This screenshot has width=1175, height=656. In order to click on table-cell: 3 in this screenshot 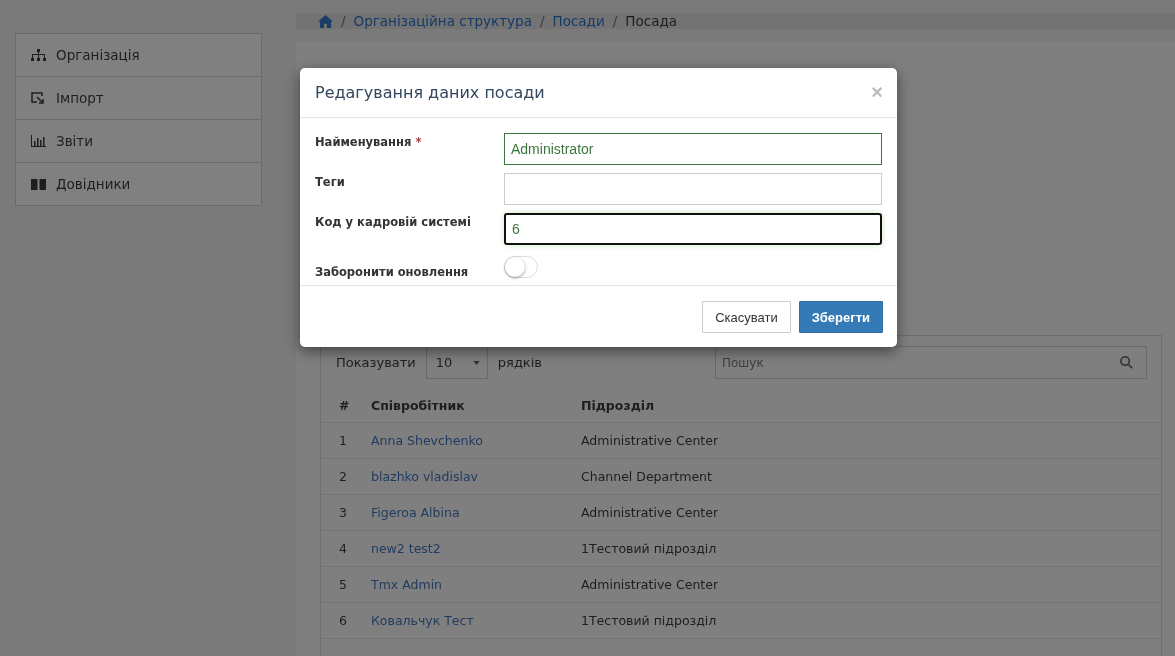, I will do `click(346, 512)`.